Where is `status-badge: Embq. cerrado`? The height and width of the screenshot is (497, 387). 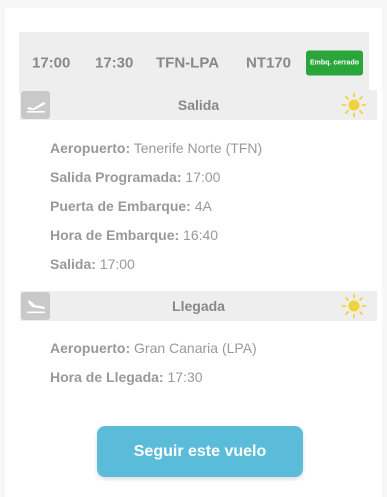
status-badge: Embq. cerrado is located at coordinates (334, 63).